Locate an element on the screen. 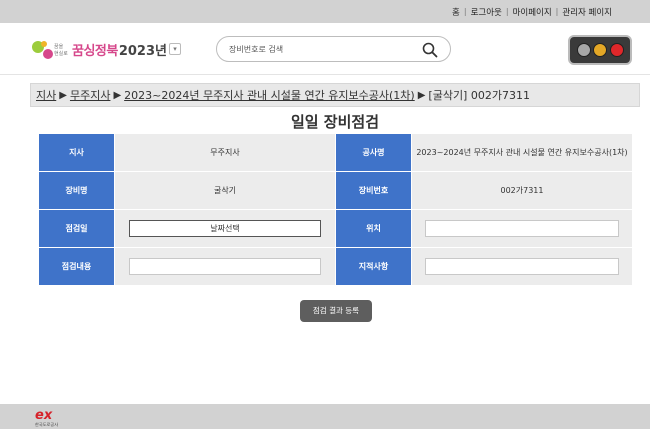 This screenshot has height=429, width=650. inspection-date-cell: 날짜선택 is located at coordinates (225, 228).